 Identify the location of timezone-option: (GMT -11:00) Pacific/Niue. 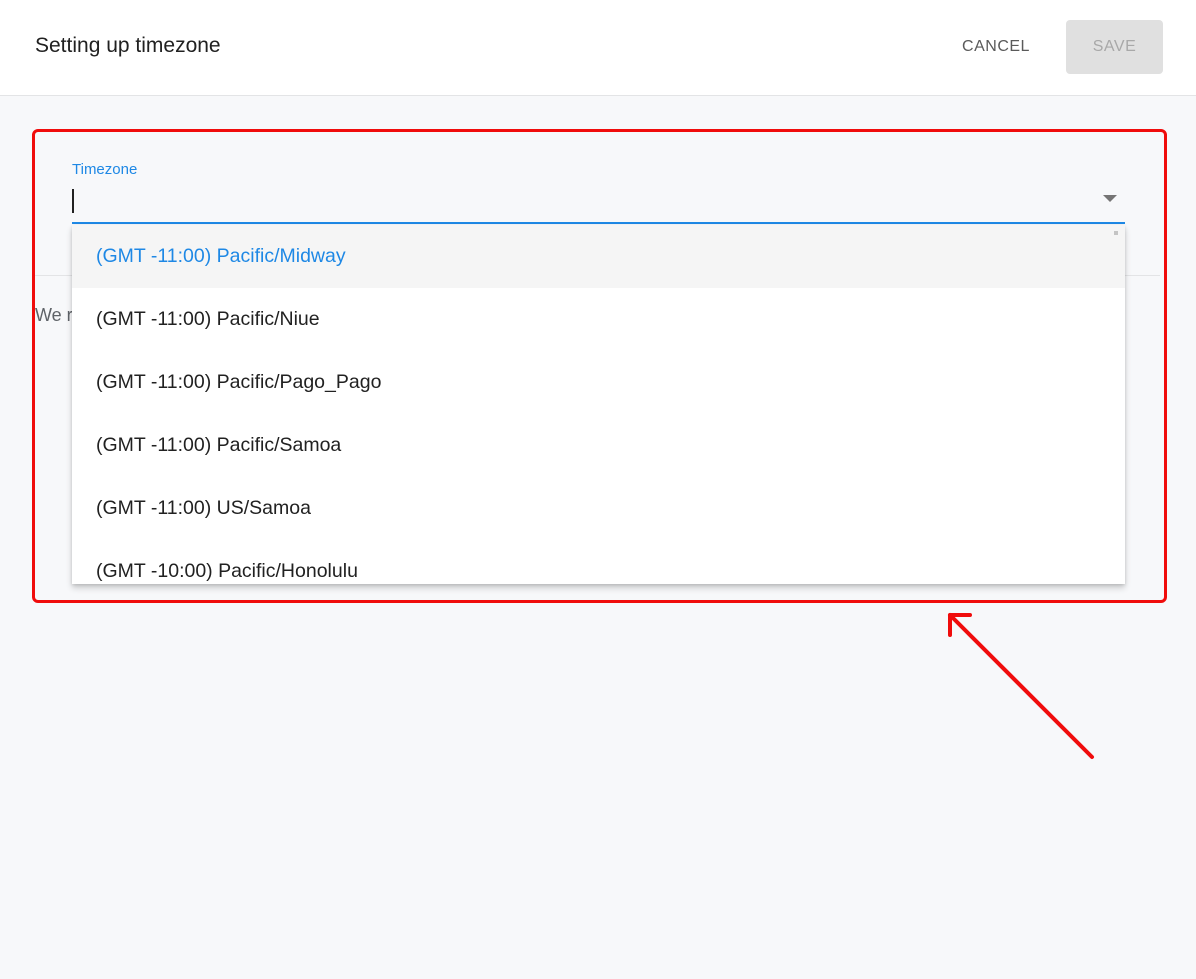
(598, 319).